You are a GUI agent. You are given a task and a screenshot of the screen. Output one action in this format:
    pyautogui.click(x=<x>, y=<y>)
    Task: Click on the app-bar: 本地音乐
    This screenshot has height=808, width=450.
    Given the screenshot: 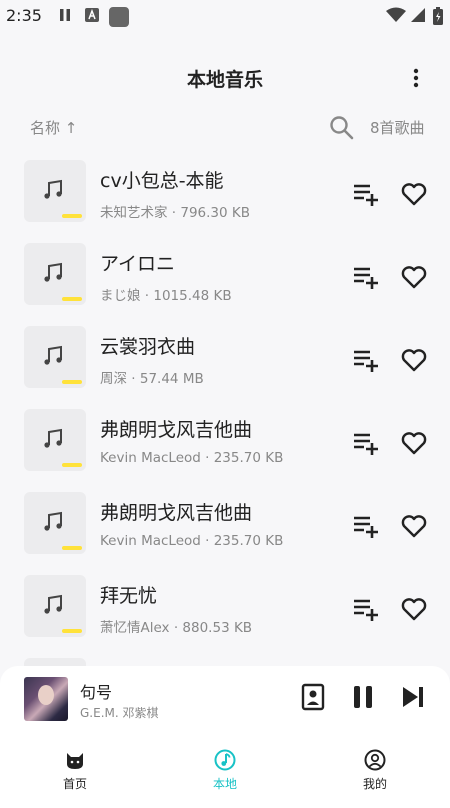 What is the action you would take?
    pyautogui.click(x=225, y=76)
    